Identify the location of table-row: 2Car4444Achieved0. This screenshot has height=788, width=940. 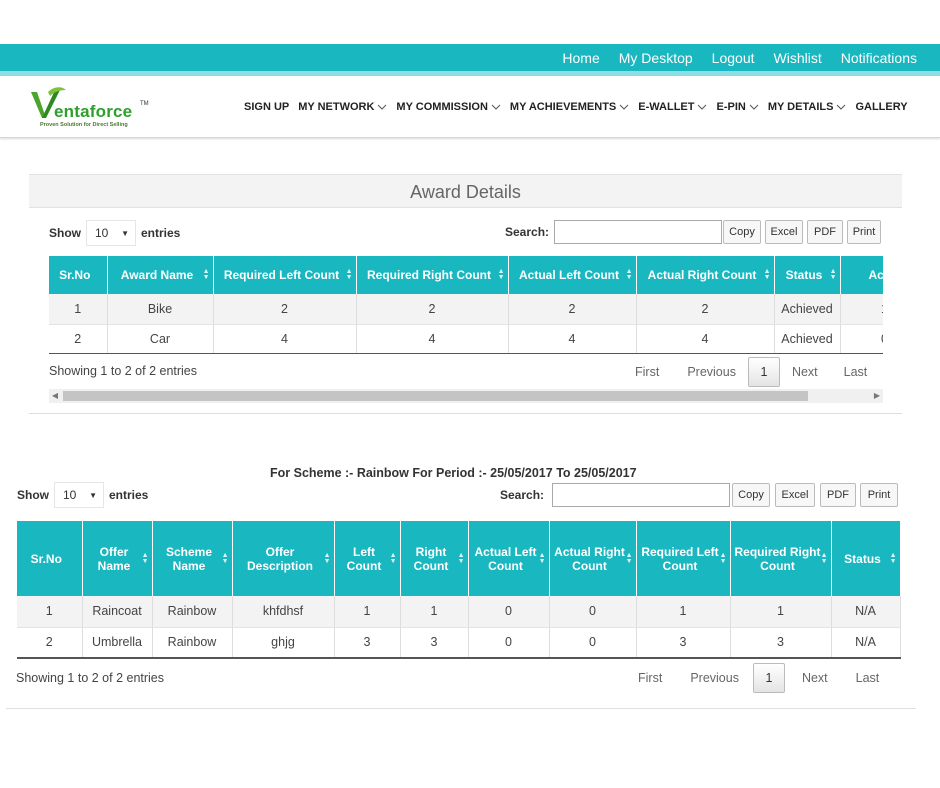
(466, 339).